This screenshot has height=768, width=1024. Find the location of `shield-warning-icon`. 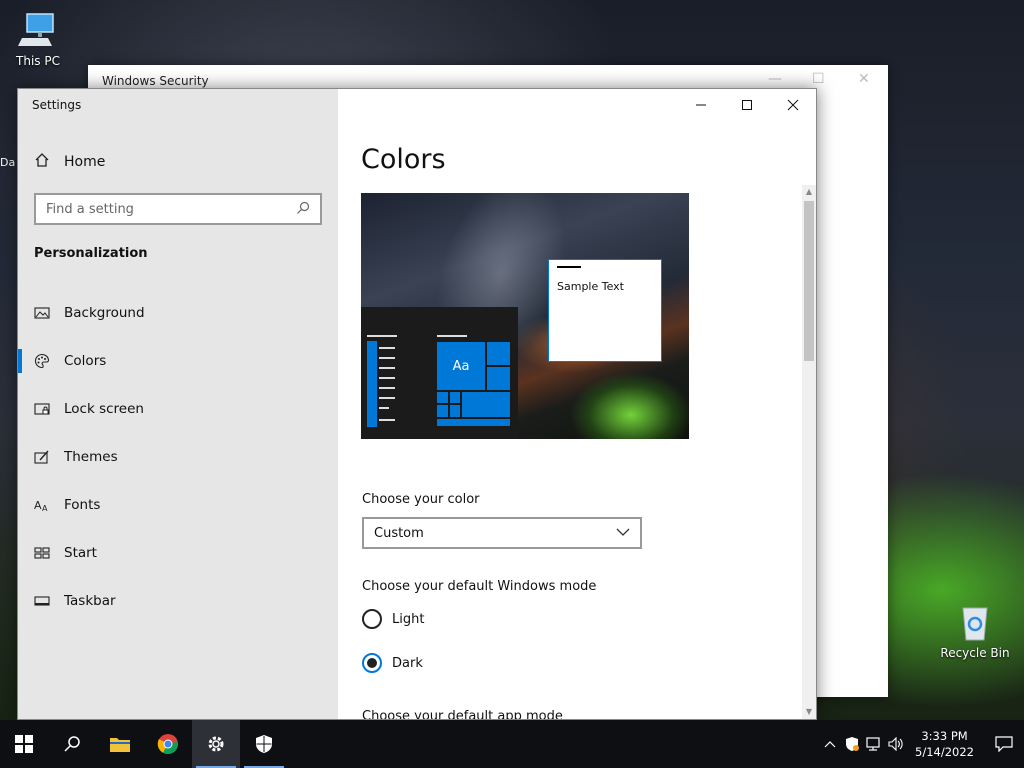

shield-warning-icon is located at coordinates (853, 744).